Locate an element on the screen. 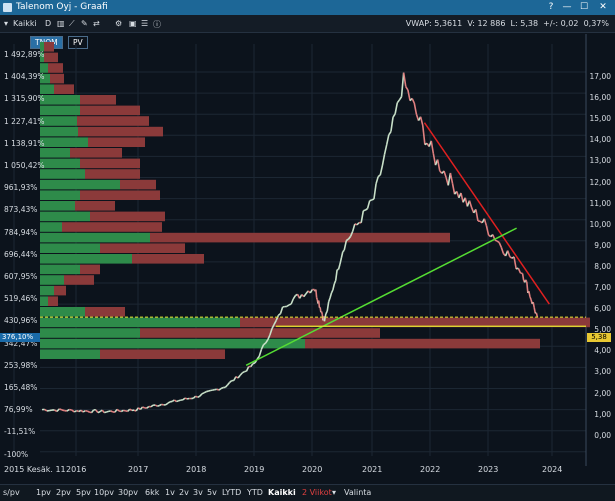  draw-icon: ✎ is located at coordinates (84, 23).